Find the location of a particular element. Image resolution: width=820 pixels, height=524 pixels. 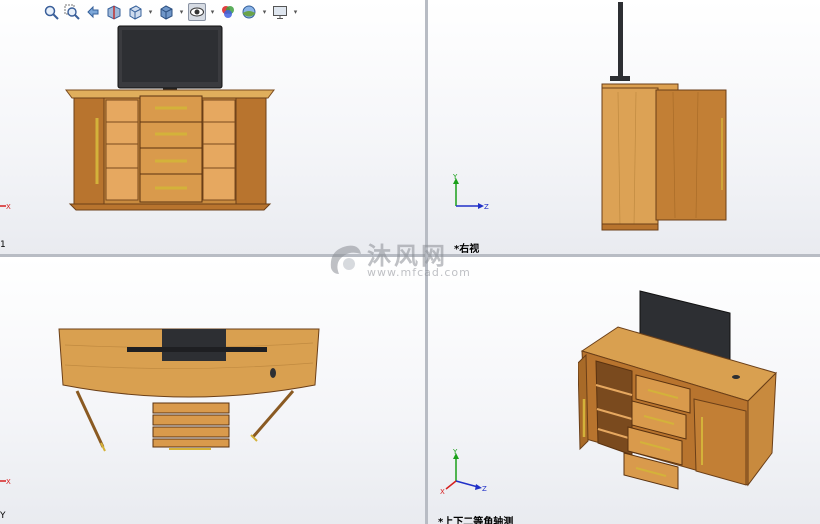

previous-view-icon is located at coordinates (93, 12).